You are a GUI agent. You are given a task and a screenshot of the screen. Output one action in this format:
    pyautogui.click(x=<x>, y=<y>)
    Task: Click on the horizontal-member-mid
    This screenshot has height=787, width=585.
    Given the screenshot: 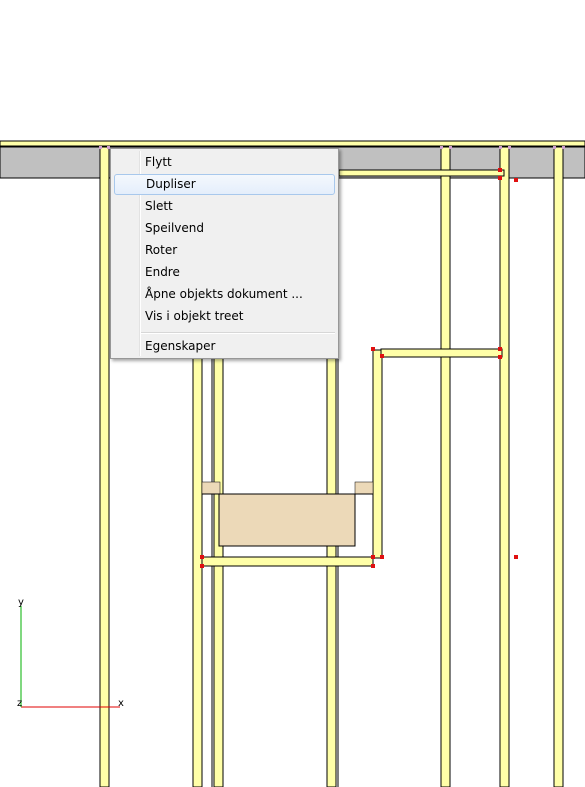 What is the action you would take?
    pyautogui.click(x=441, y=353)
    